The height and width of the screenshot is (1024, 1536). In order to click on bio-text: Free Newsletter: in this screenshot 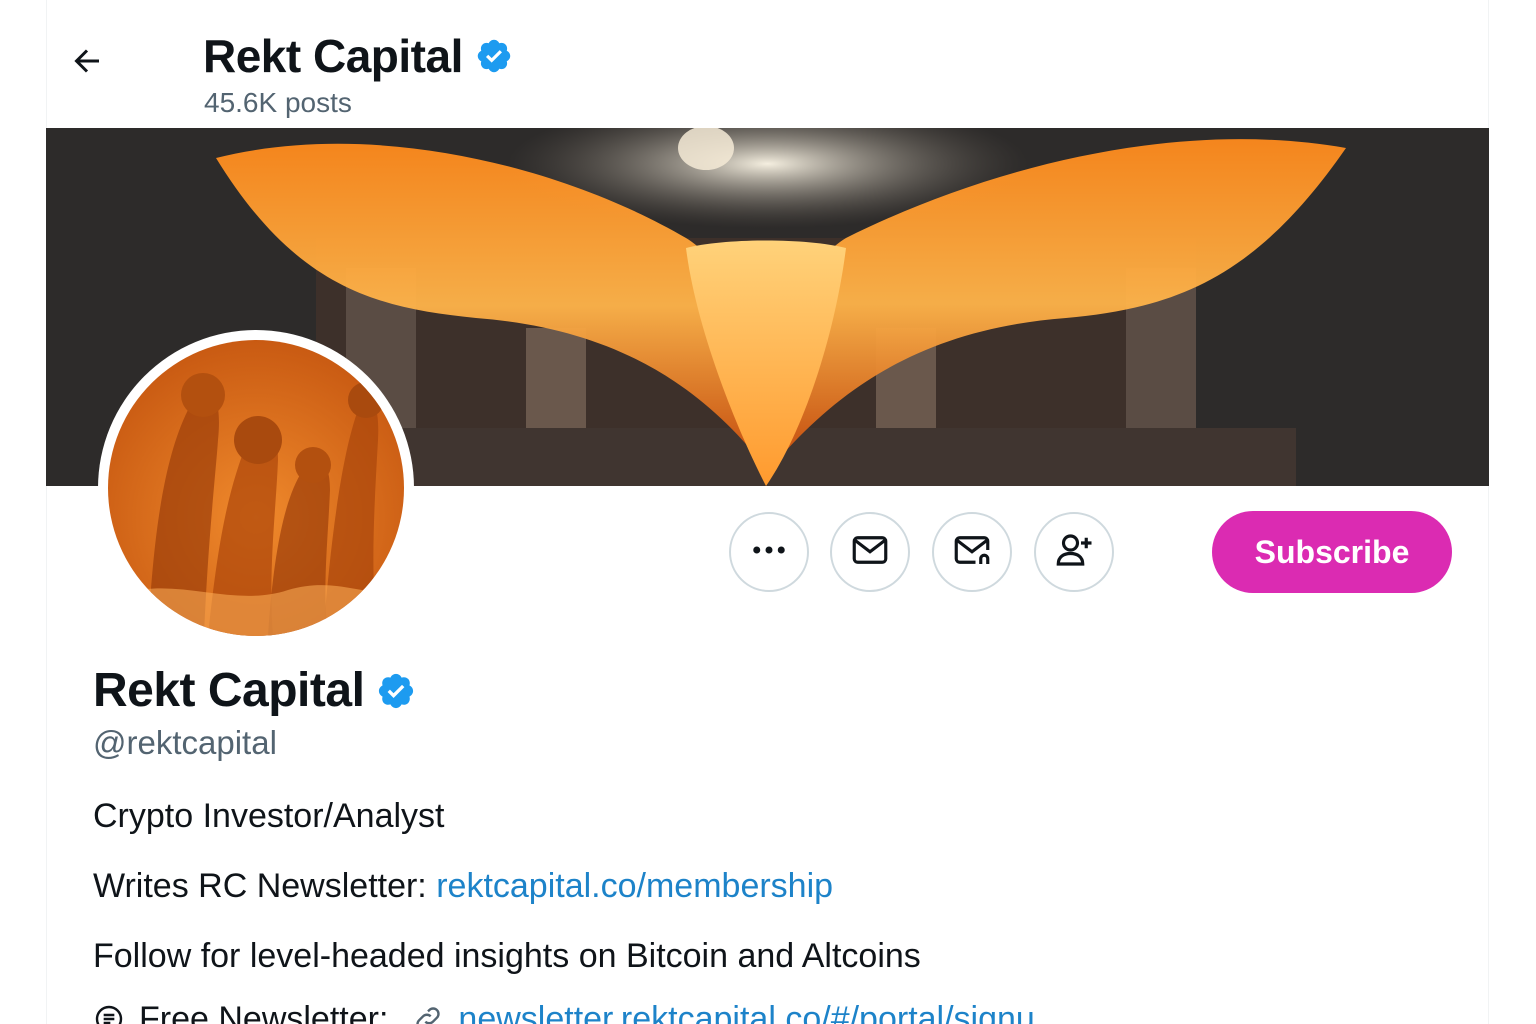, I will do `click(264, 1012)`.